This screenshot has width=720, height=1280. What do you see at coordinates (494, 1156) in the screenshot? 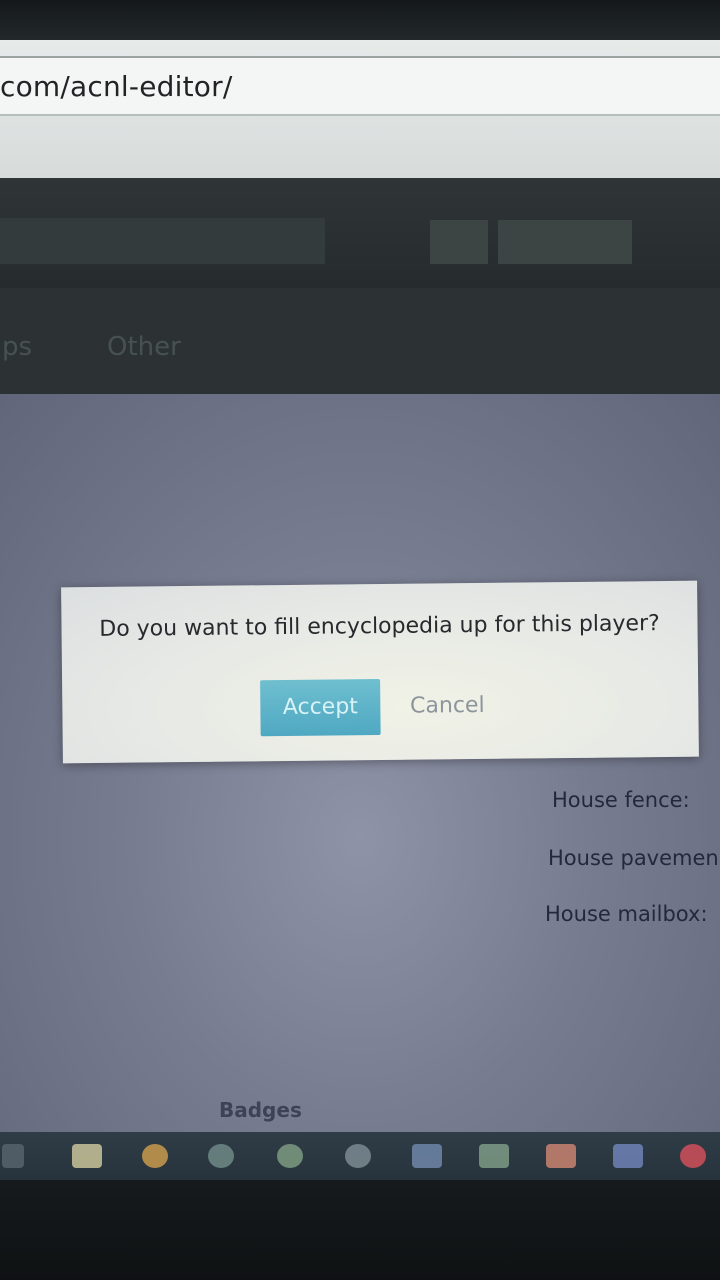
I see `excel-icon` at bounding box center [494, 1156].